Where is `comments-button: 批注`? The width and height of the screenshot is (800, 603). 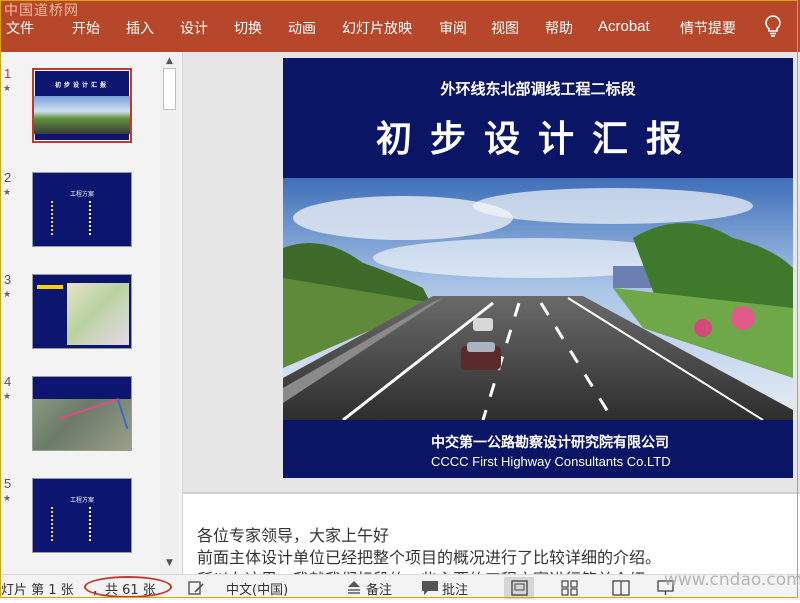 comments-button: 批注 is located at coordinates (455, 588).